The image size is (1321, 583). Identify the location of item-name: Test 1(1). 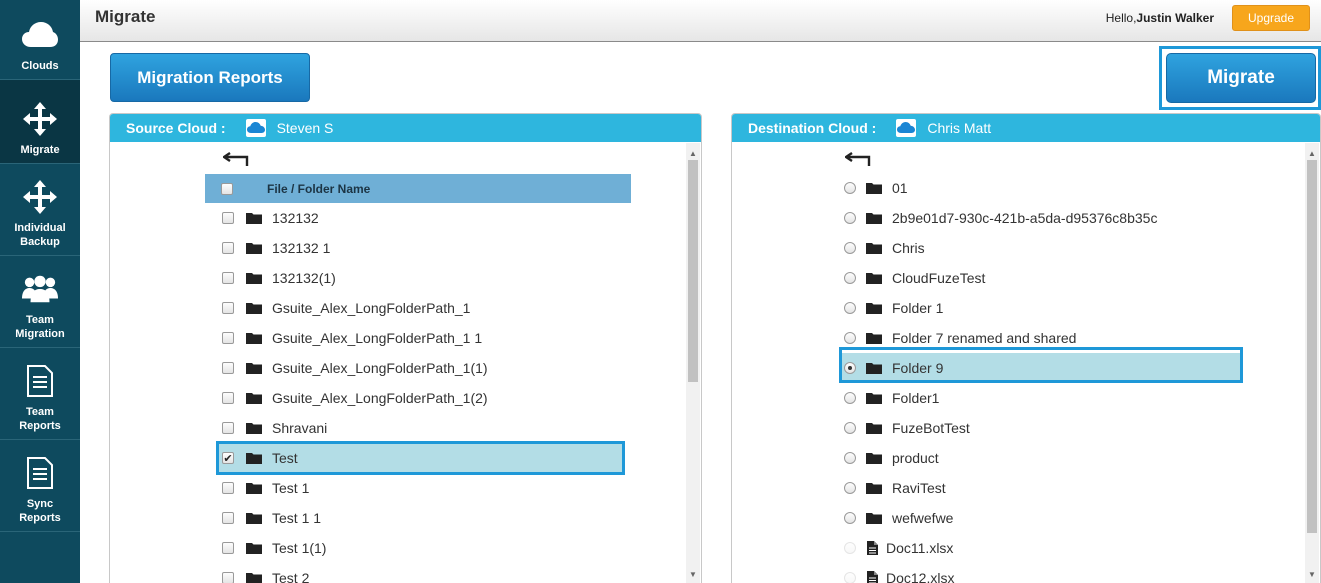
(299, 548).